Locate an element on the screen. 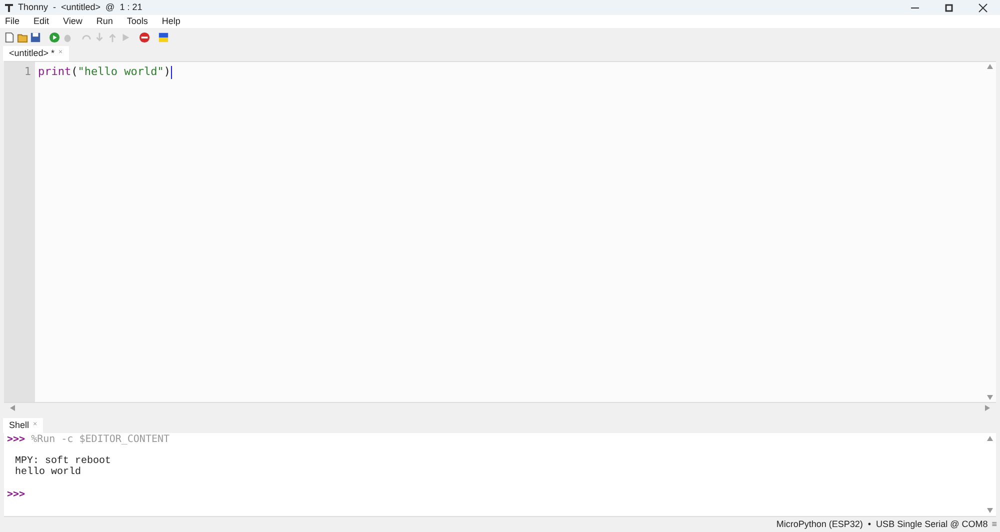 The height and width of the screenshot is (532, 1000). shell-output: MPY: soft reboot is located at coordinates (63, 461).